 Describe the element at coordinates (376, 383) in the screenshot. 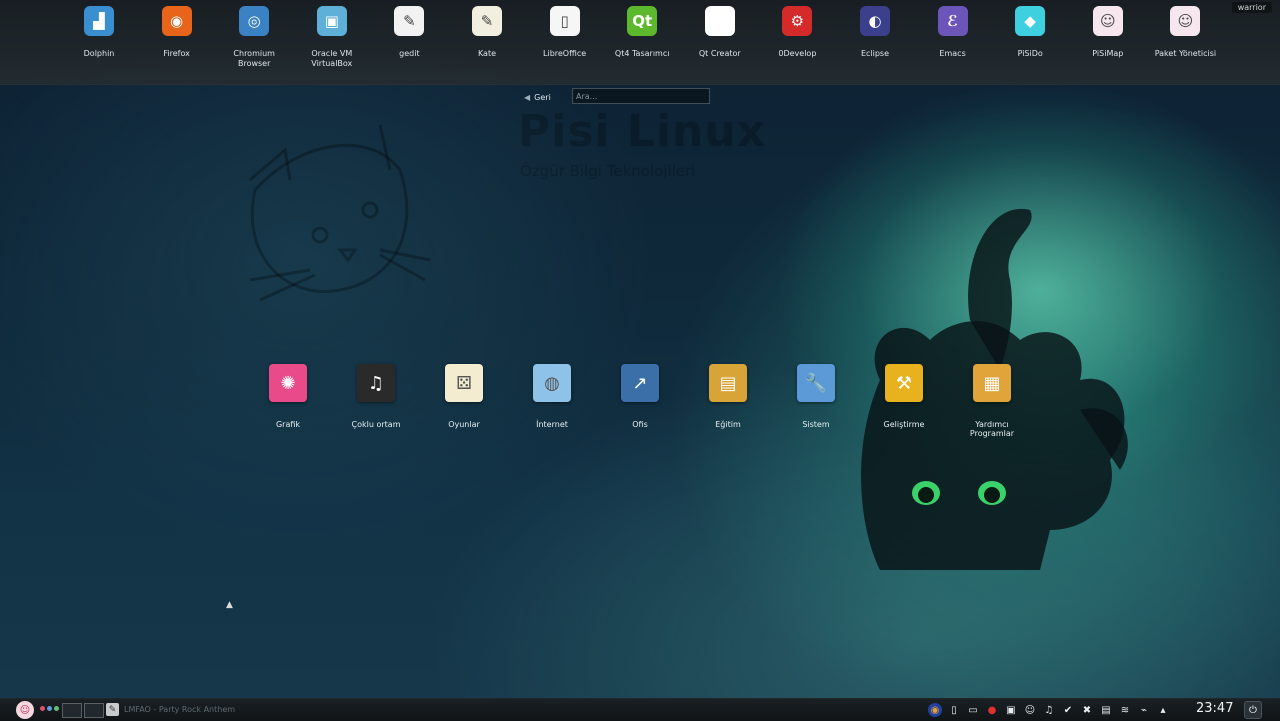

I see `multimedia-icon: ♫` at that location.